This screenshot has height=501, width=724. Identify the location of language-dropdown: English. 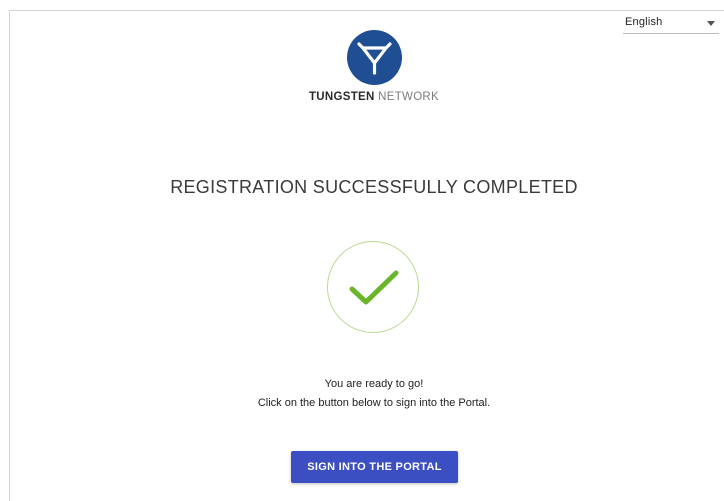
(671, 24).